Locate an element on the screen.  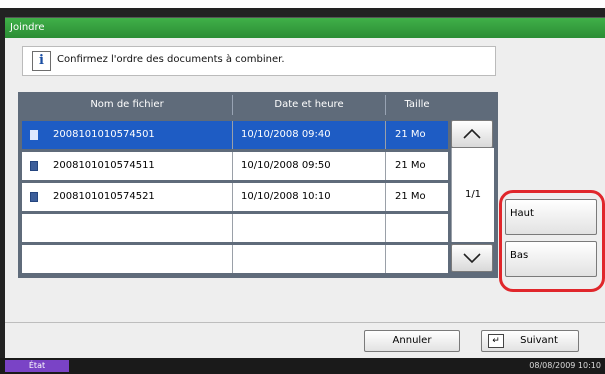
chevron-up-icon is located at coordinates (472, 133).